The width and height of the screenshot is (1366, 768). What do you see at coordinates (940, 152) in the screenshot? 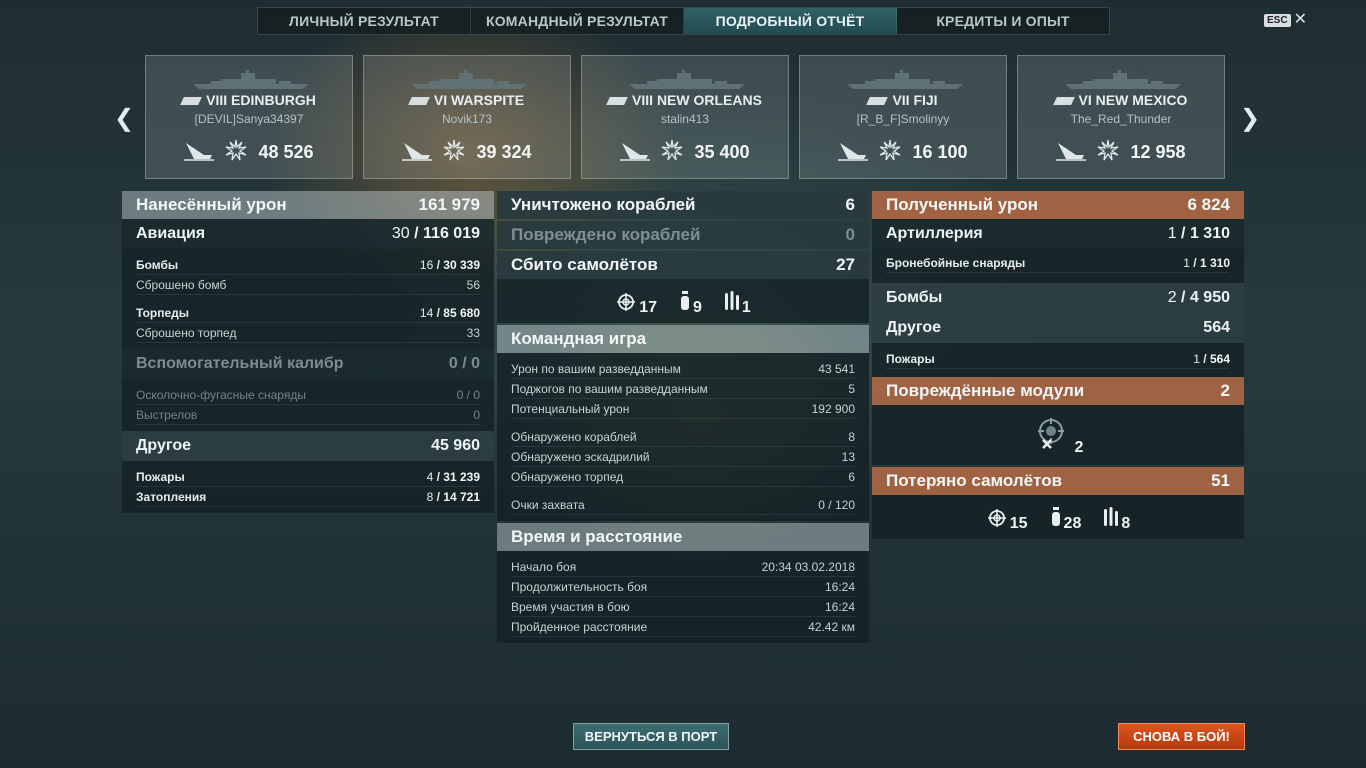
I see `damage-value: 16 100` at bounding box center [940, 152].